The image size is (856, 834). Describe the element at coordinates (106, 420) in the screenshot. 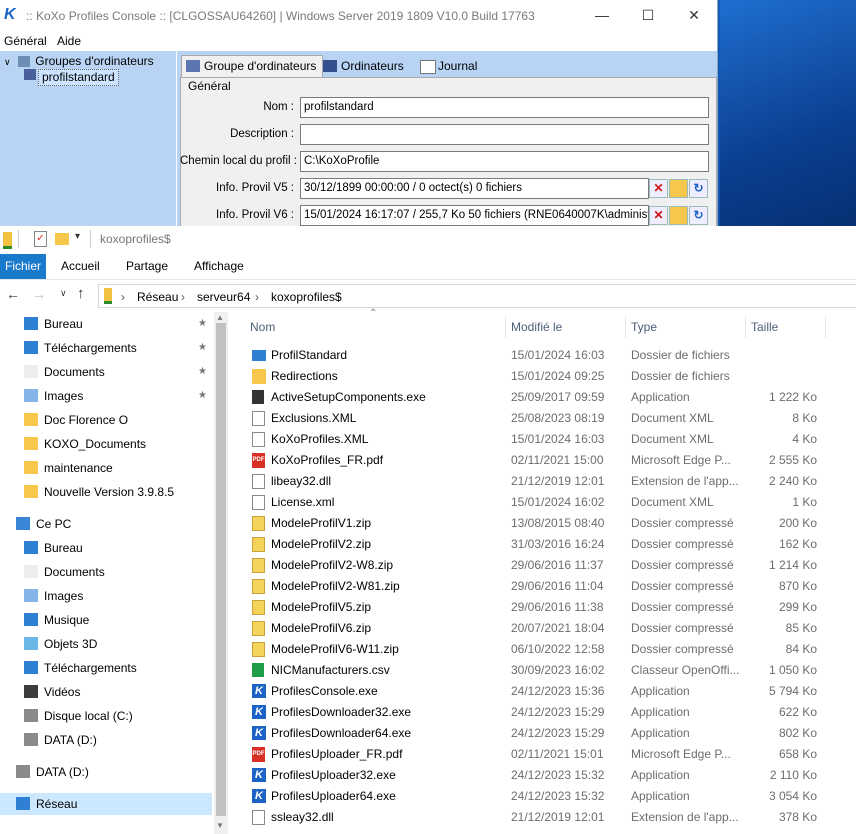

I see `nav-quick-item: Doc Florence O` at that location.